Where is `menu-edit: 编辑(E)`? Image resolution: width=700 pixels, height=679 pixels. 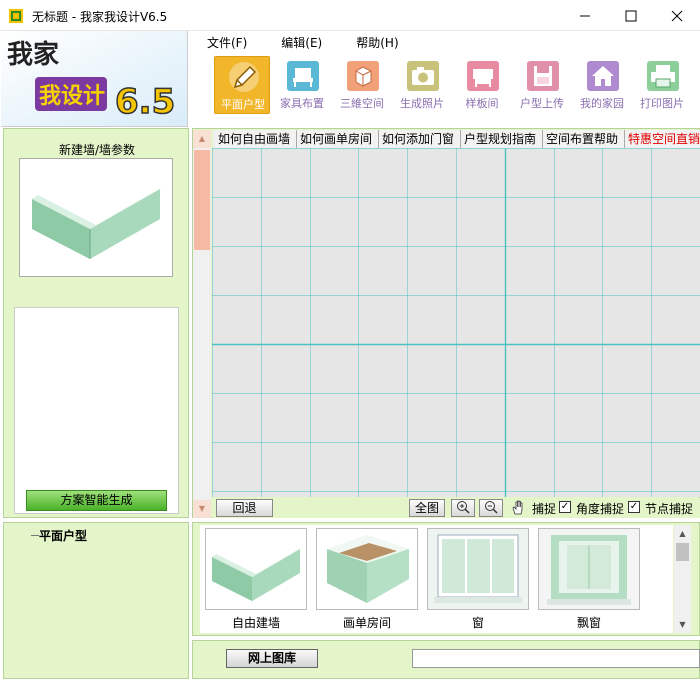 menu-edit: 编辑(E) is located at coordinates (301, 42).